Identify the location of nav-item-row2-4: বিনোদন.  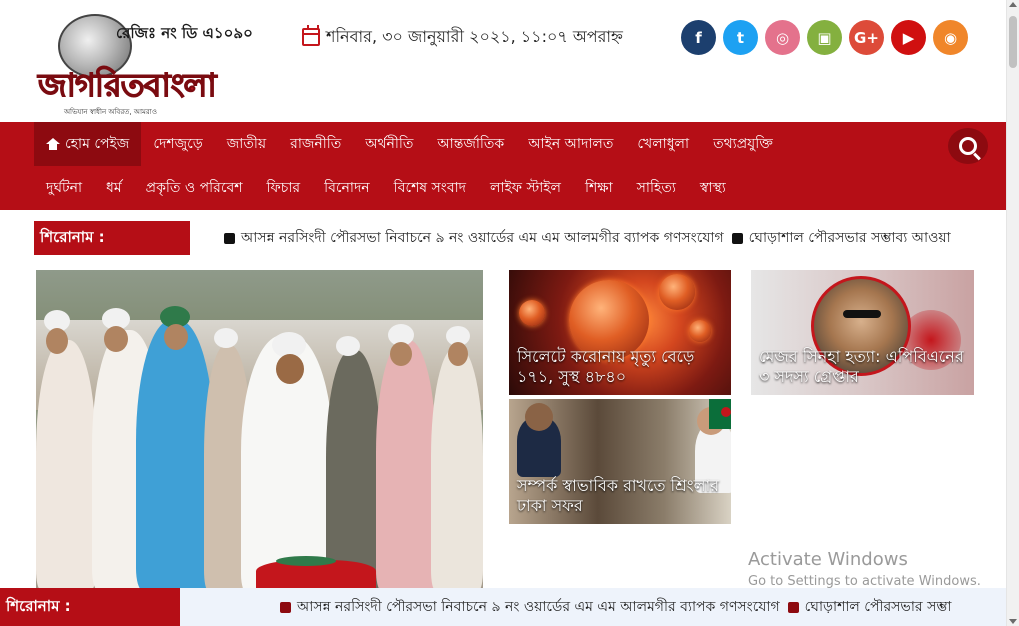
(347, 188).